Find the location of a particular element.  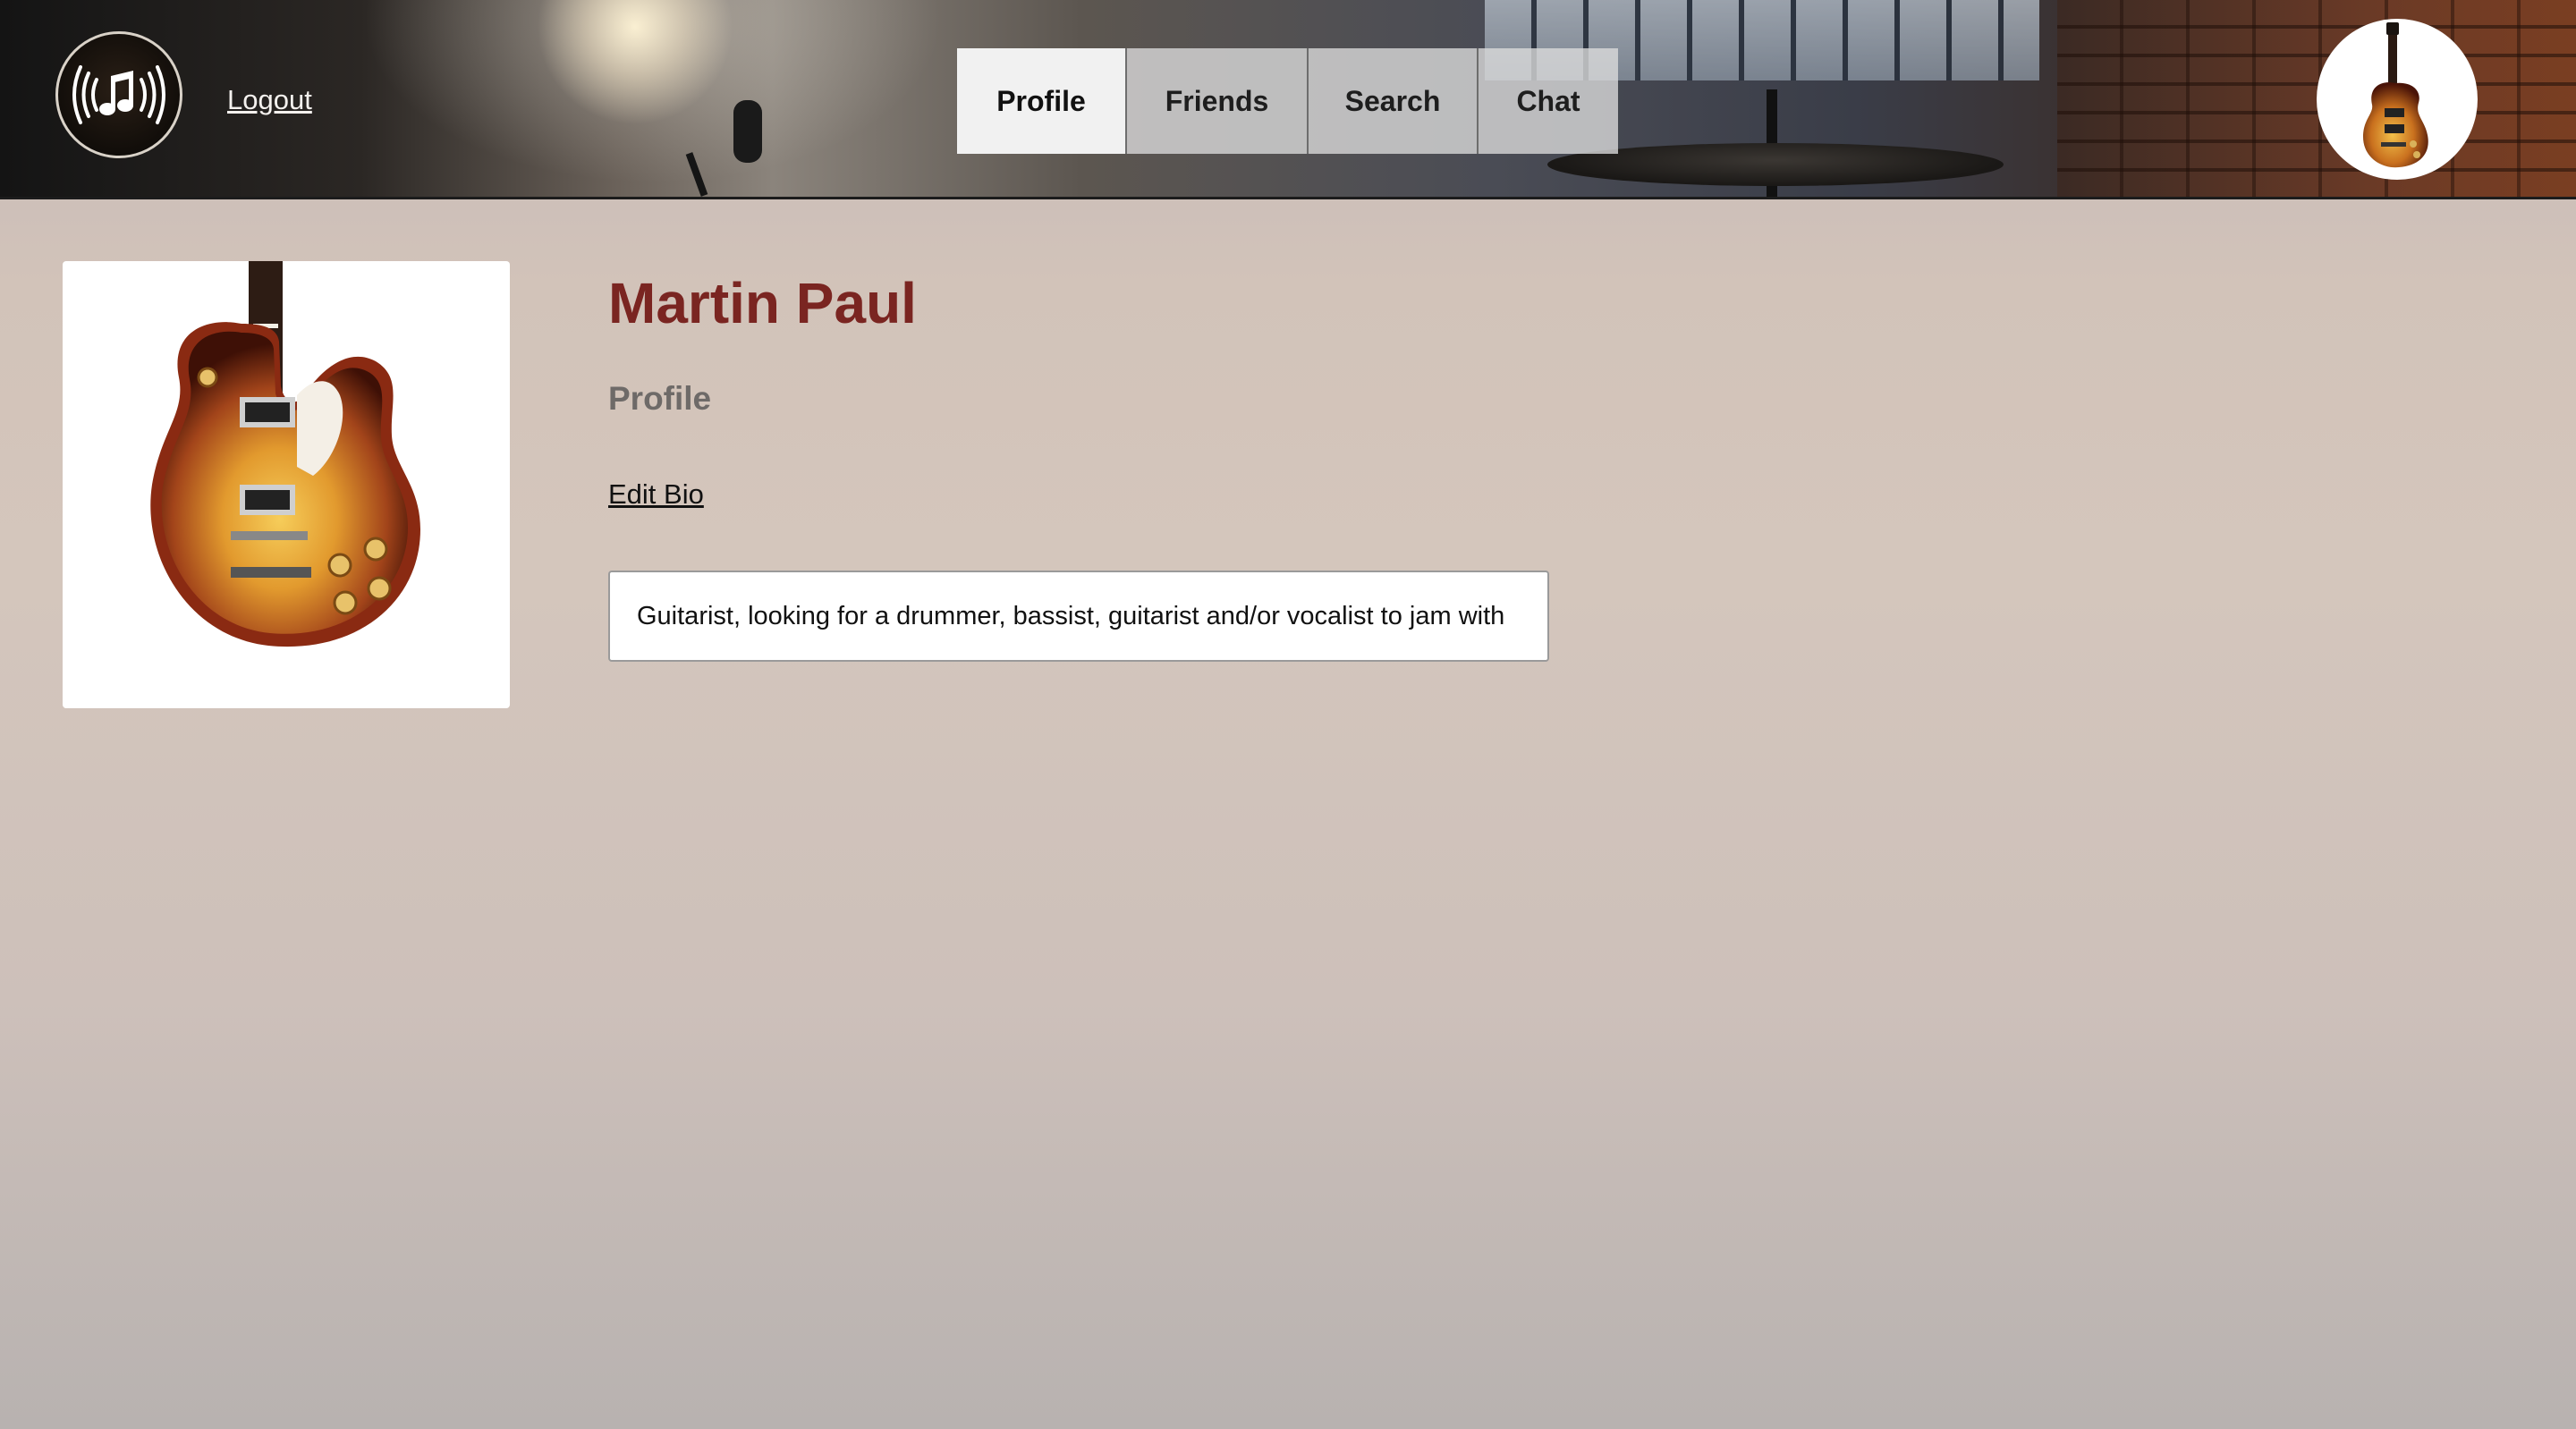

user-avatar is located at coordinates (2397, 99).